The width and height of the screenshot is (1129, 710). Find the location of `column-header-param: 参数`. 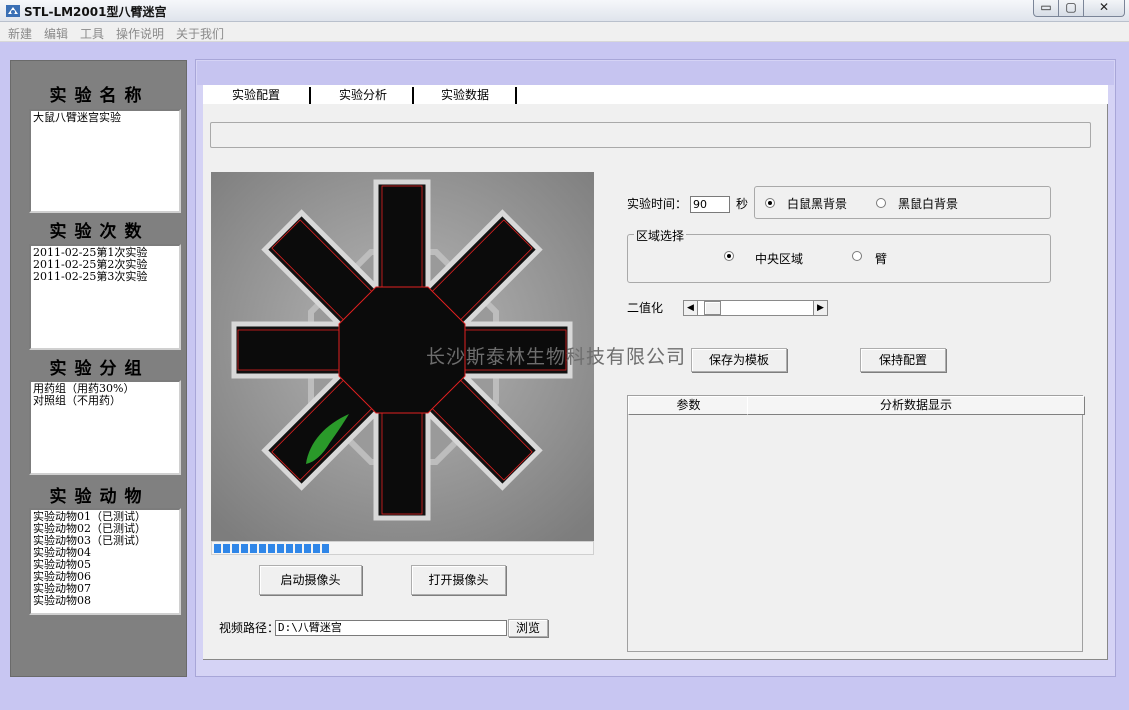

column-header-param: 参数 is located at coordinates (688, 405).